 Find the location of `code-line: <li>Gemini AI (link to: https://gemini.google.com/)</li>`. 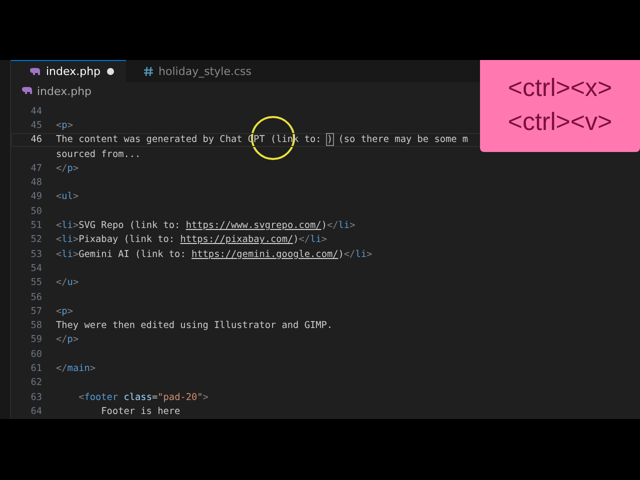

code-line: <li>Gemini AI (link to: https://gemini.google.com/)</li> is located at coordinates (214, 254).